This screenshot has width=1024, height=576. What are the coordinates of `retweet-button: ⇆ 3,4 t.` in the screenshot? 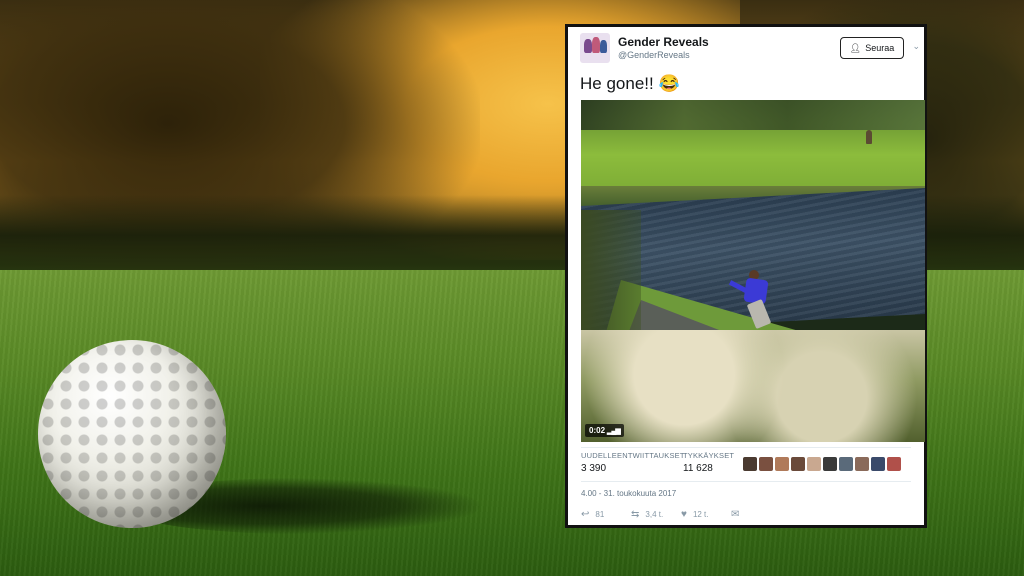 It's located at (647, 514).